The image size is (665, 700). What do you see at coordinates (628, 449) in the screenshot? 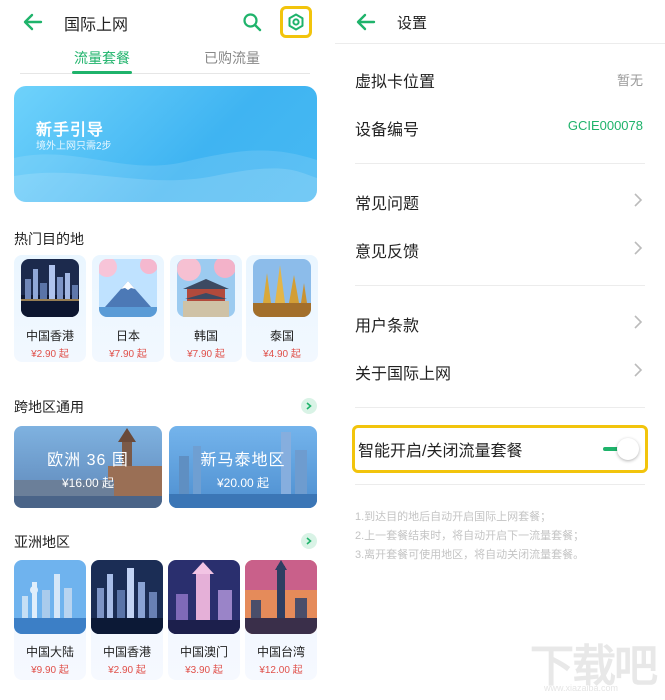
I see `toggle-knob` at bounding box center [628, 449].